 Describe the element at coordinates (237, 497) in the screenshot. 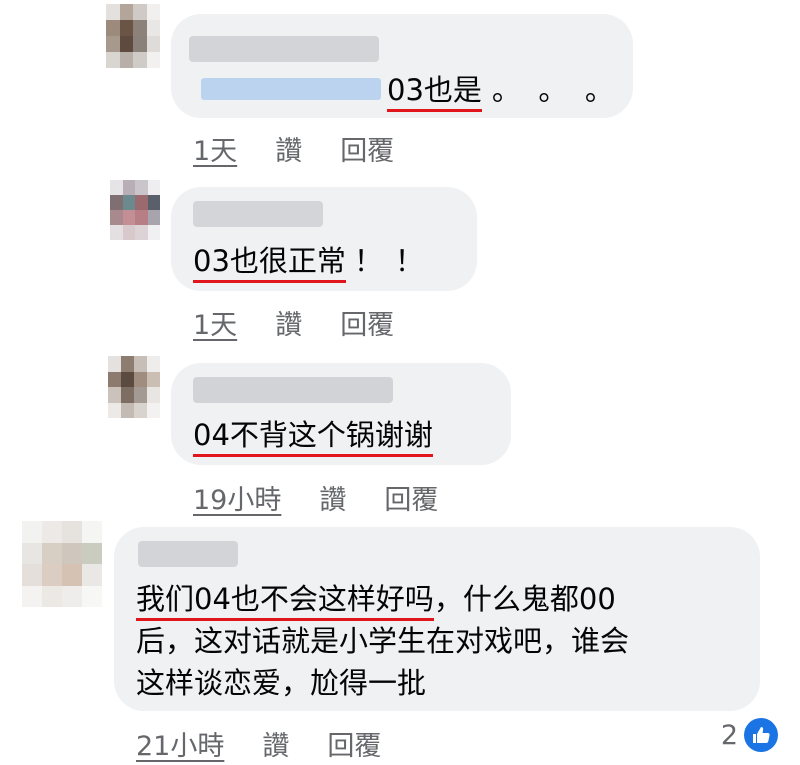

I see `comment-timestamp: 19小時` at that location.